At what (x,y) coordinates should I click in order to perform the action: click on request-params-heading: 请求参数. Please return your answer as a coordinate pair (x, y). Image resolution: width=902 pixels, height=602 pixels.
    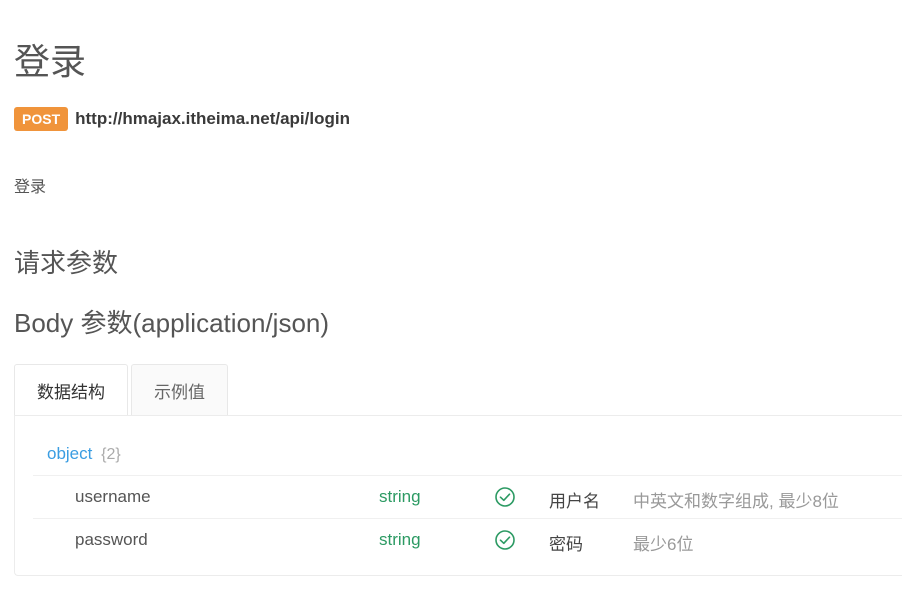
    Looking at the image, I should click on (66, 263).